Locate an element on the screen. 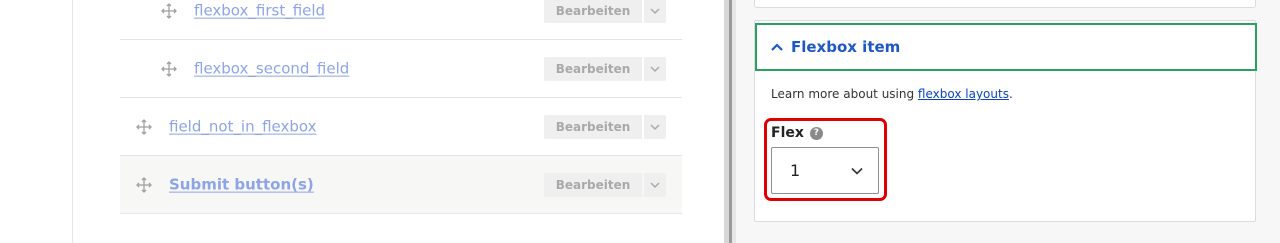  flex-field-label: Flex ? is located at coordinates (797, 133).